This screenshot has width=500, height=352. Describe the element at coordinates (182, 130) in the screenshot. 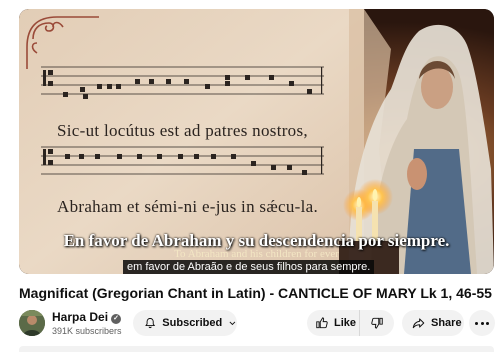

I see `score-lyrics-line-1: Sic-ut locútus est ad patres nostros,` at that location.